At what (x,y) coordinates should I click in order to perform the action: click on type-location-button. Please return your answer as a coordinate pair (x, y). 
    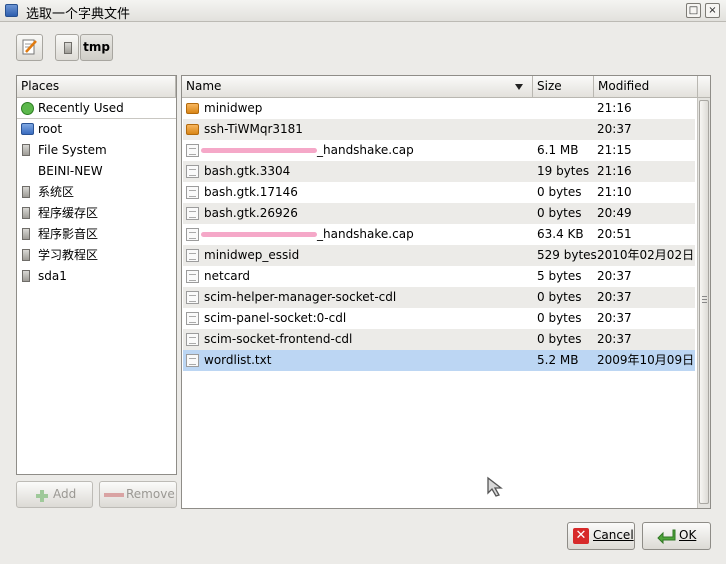
    Looking at the image, I should click on (29, 47).